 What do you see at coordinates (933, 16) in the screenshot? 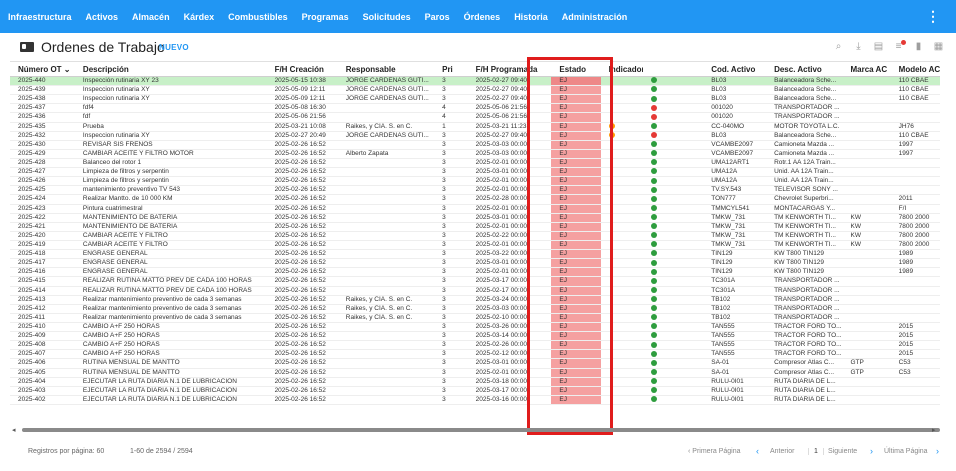
I see `kebab-menu-icon: ⋮` at bounding box center [933, 16].